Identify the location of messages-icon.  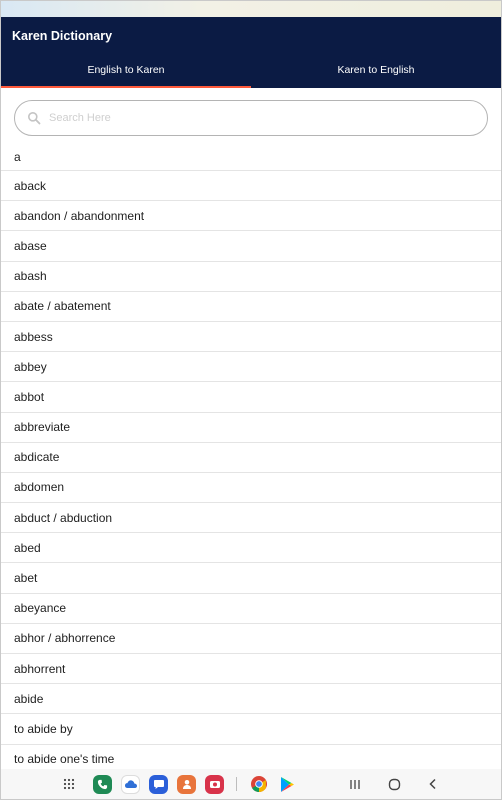
(158, 784).